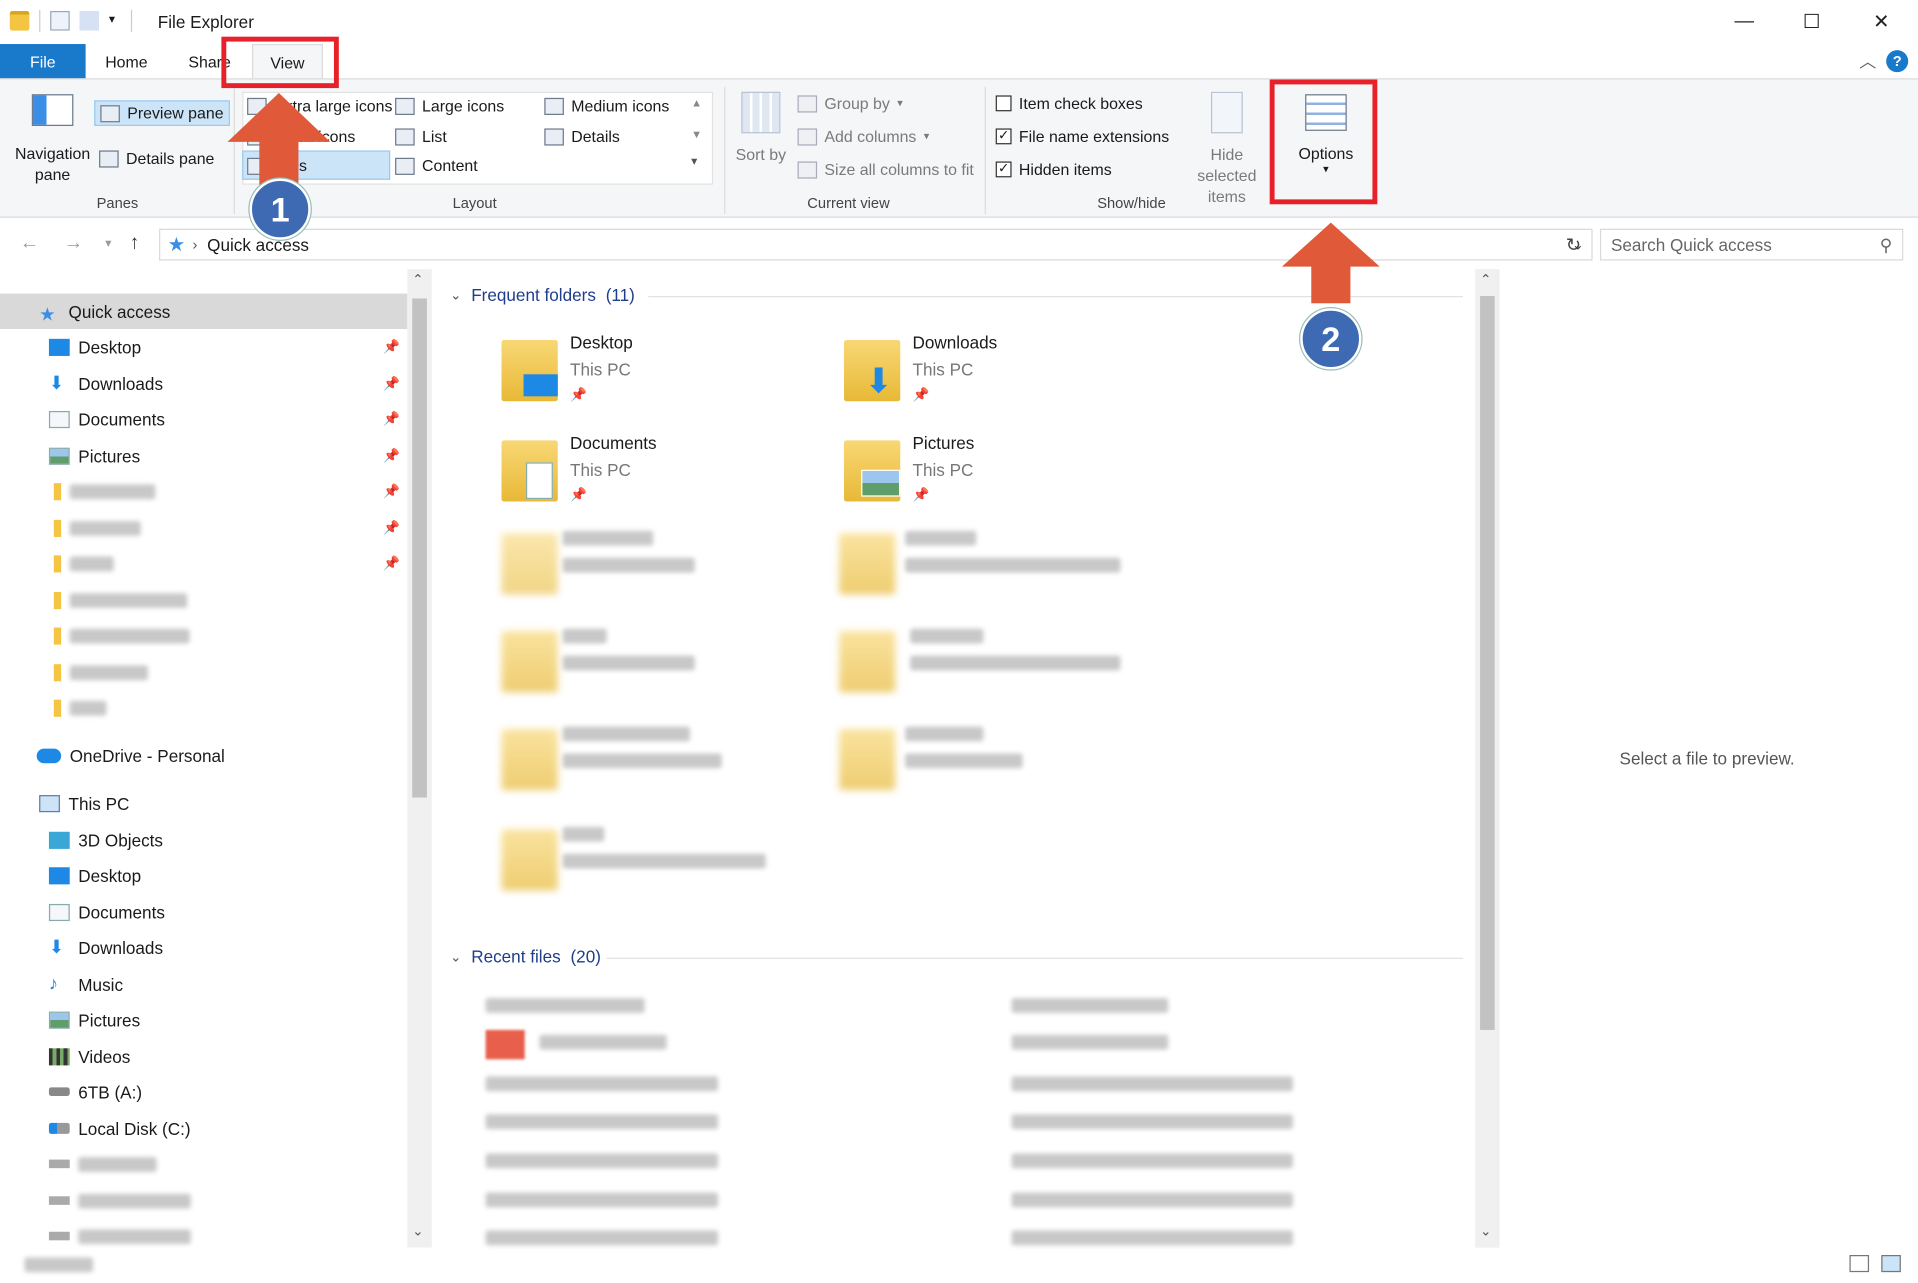 The image size is (1918, 1283). I want to click on help-icon: ?, so click(1897, 61).